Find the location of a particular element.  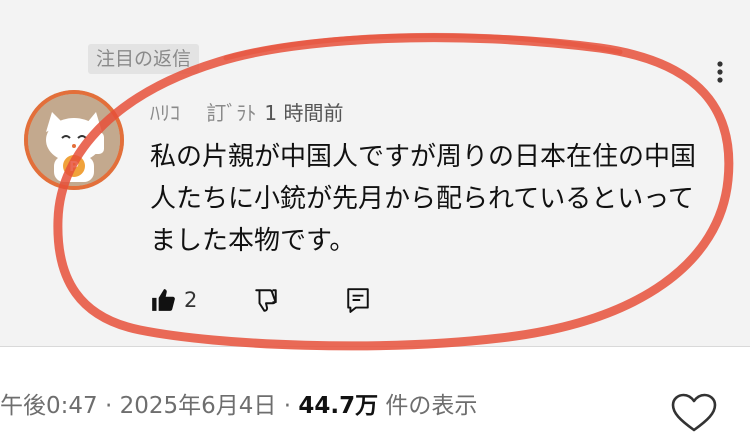

card-divider is located at coordinates (375, 346).